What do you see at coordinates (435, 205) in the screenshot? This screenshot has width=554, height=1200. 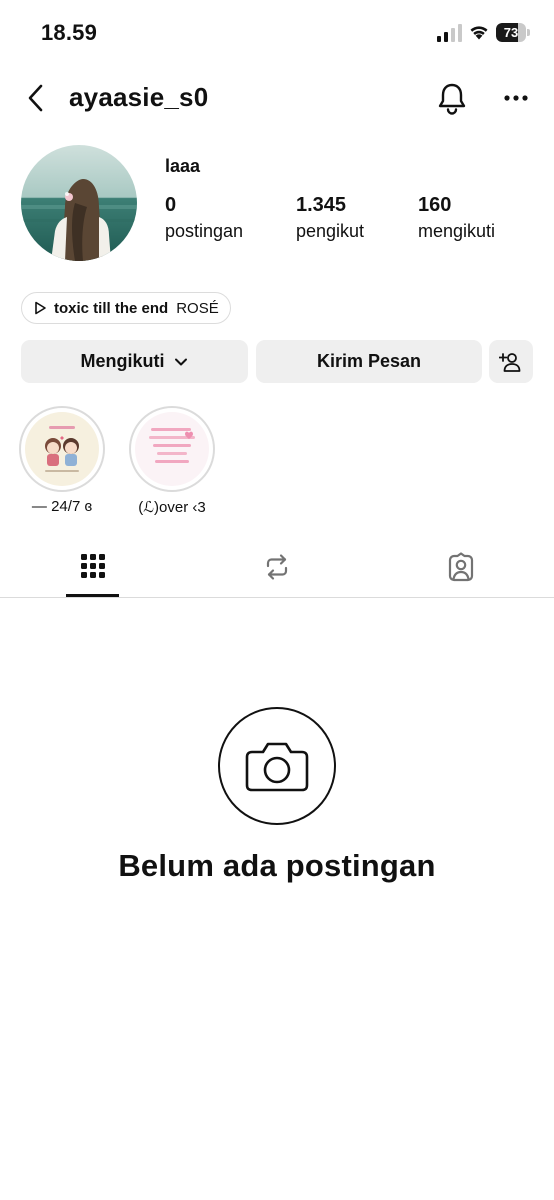 I see `following-count: 160` at bounding box center [435, 205].